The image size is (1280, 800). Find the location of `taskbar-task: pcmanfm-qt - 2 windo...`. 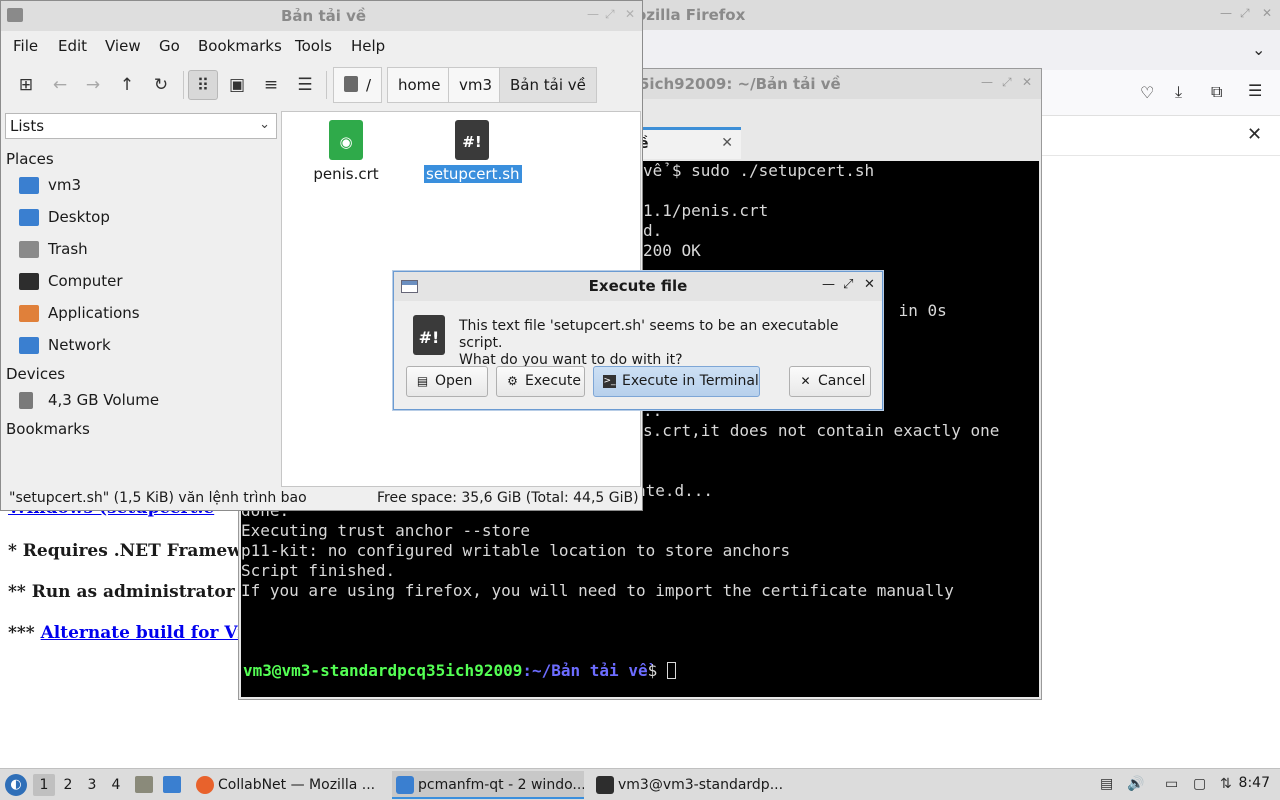

taskbar-task: pcmanfm-qt - 2 windo... is located at coordinates (488, 785).